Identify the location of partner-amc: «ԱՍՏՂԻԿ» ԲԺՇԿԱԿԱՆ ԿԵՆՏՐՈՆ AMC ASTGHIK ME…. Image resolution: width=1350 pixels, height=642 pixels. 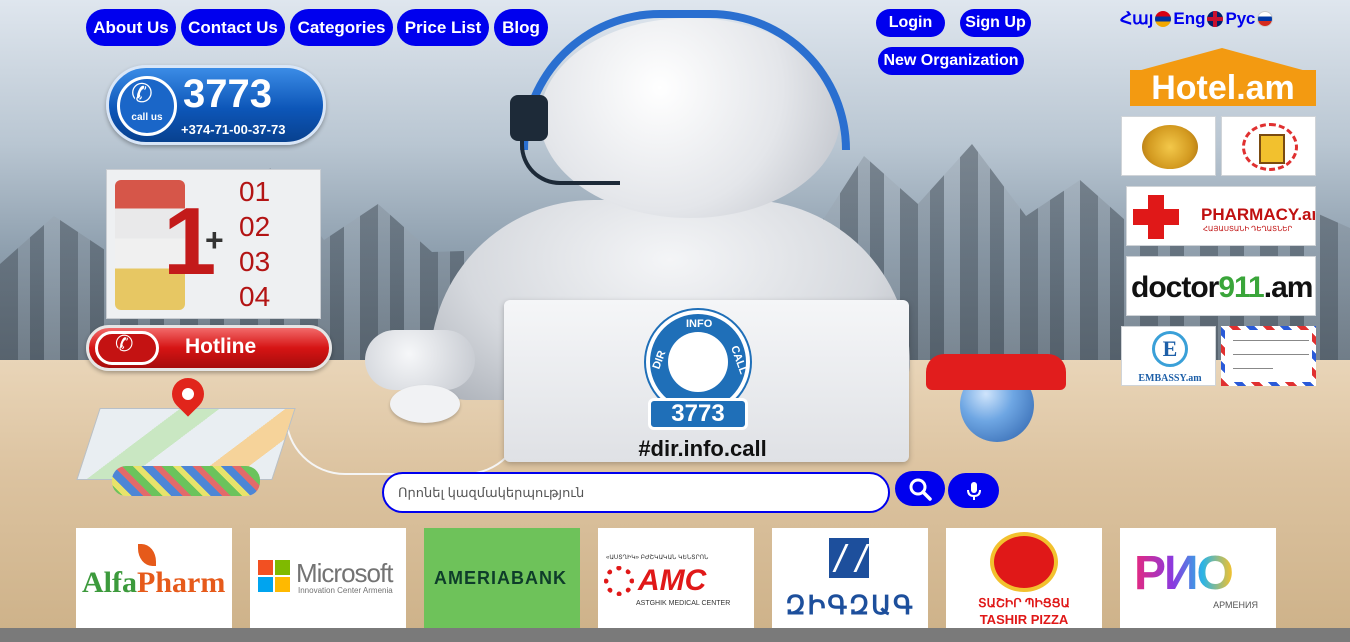
(676, 578).